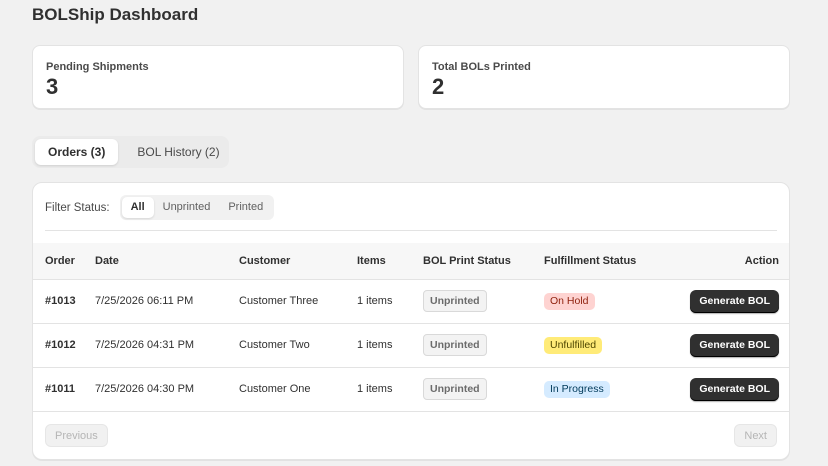  Describe the element at coordinates (167, 389) in the screenshot. I see `order-date: 7/25/2026 04:30 PM` at that location.